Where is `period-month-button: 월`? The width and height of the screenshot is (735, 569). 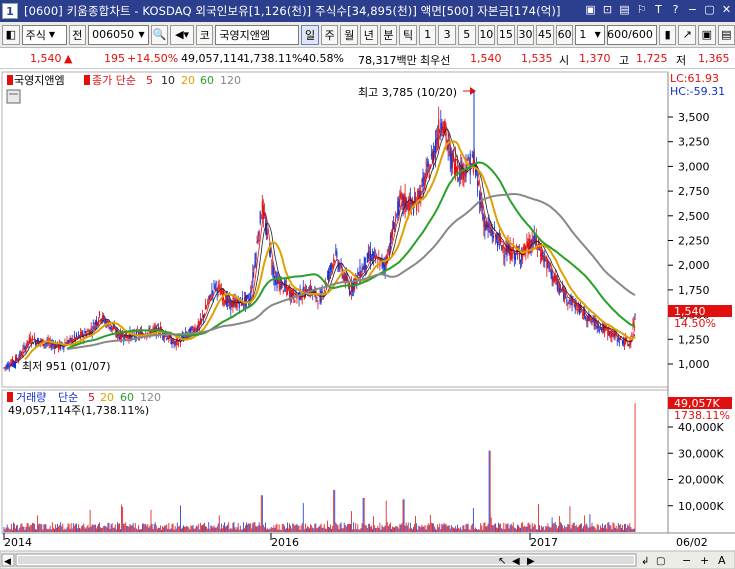
period-month-button: 월 is located at coordinates (349, 34).